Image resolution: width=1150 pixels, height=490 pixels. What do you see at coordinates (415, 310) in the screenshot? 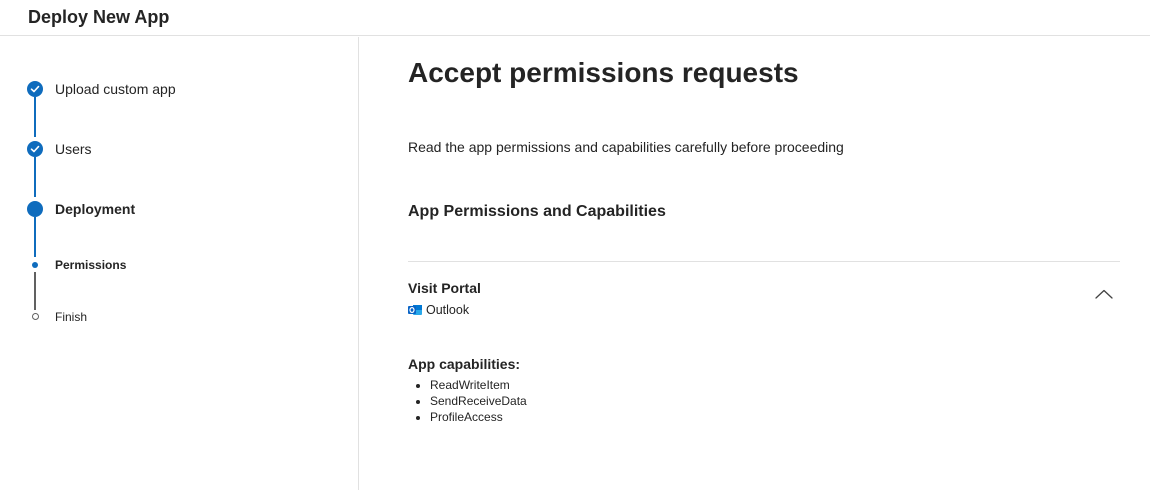
I see `outlook-icon` at bounding box center [415, 310].